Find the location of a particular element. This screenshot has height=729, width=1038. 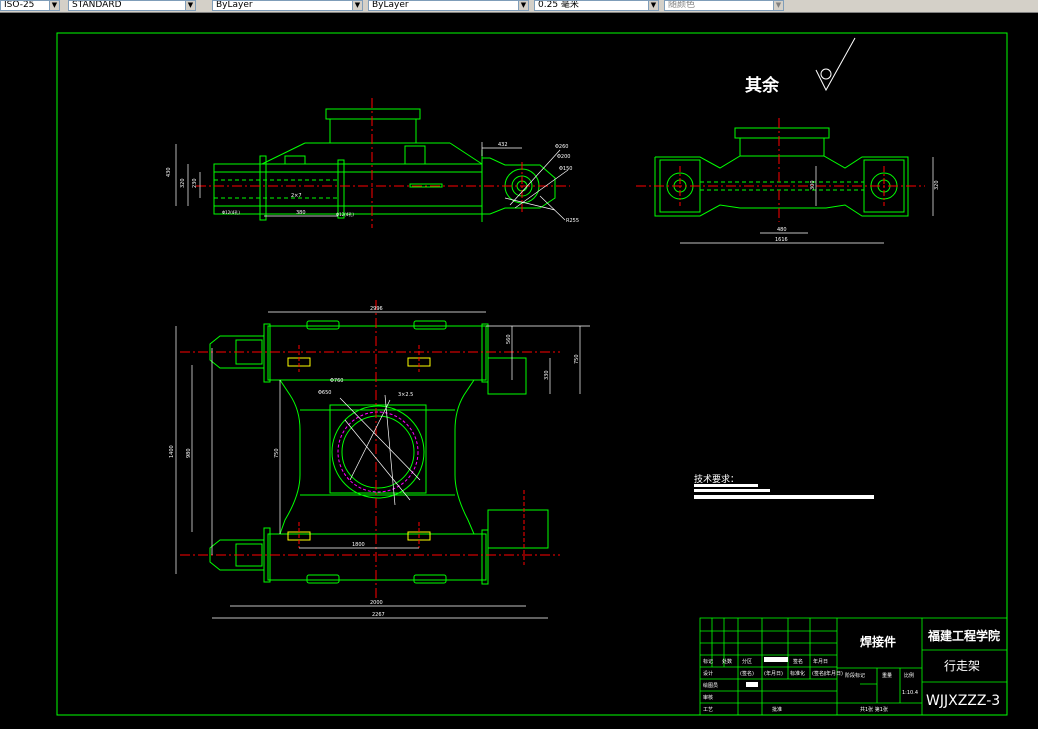

lineweight-select: 0.25 毫米 ▼ is located at coordinates (596, 5).